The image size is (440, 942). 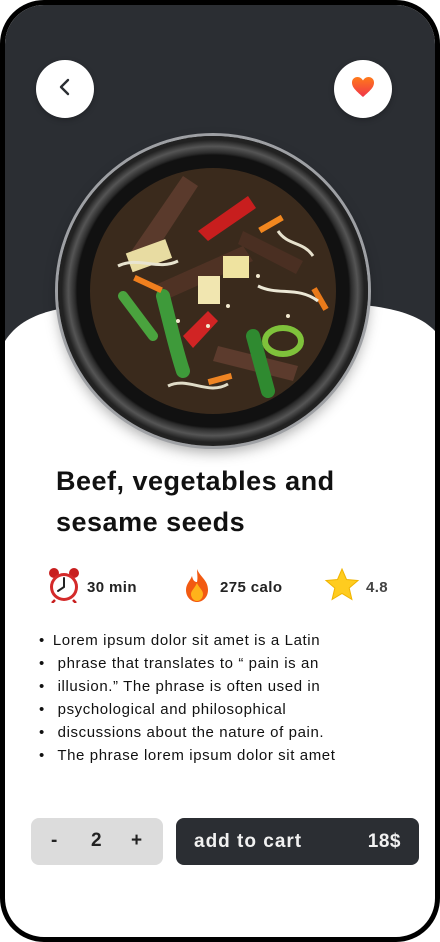 What do you see at coordinates (224, 732) in the screenshot?
I see `description-line: discussions about the nature of pain.` at bounding box center [224, 732].